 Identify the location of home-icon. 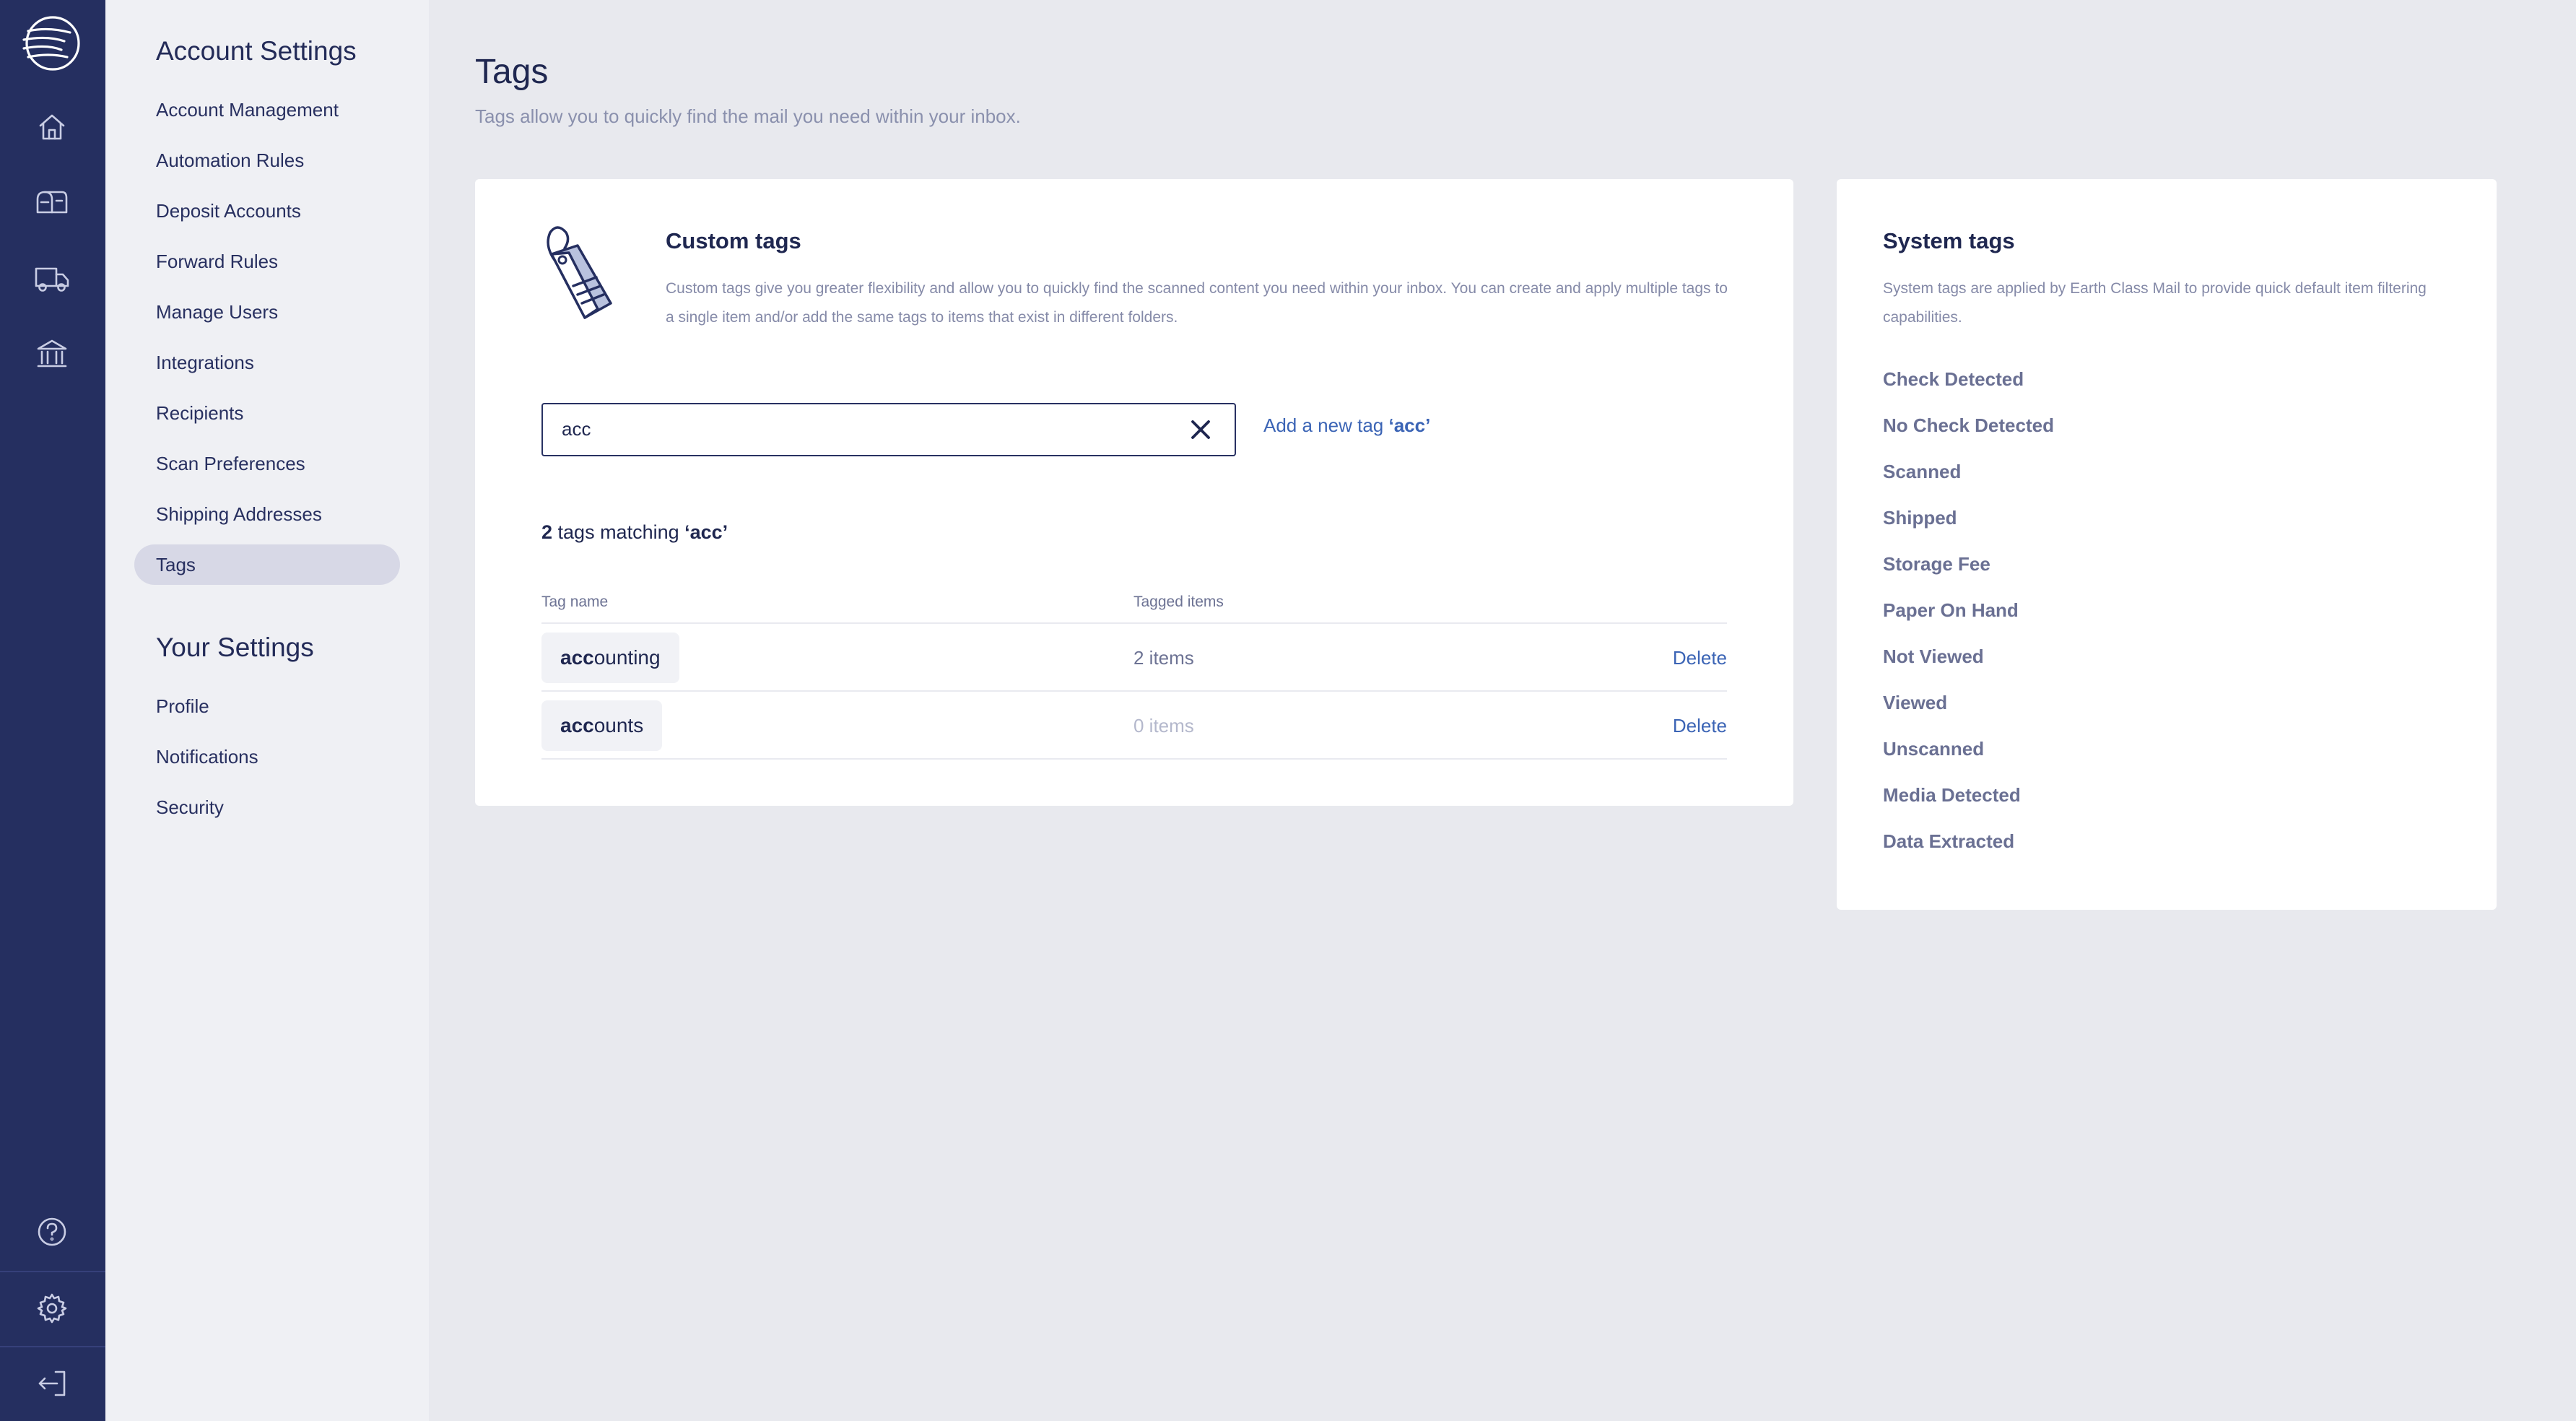
(52, 127).